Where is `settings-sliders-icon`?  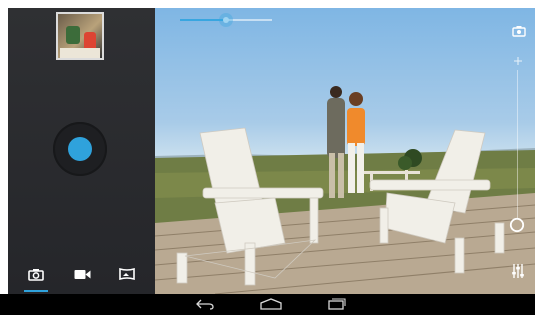 settings-sliders-icon is located at coordinates (518, 271).